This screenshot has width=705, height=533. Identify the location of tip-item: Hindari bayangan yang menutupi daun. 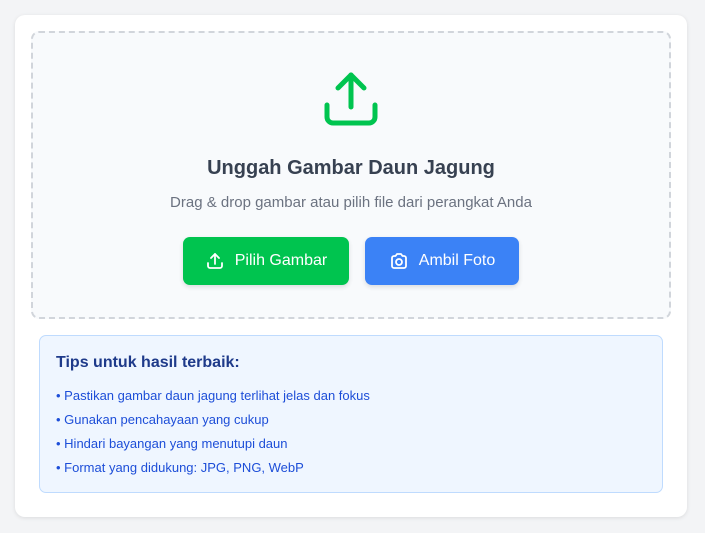
(351, 444).